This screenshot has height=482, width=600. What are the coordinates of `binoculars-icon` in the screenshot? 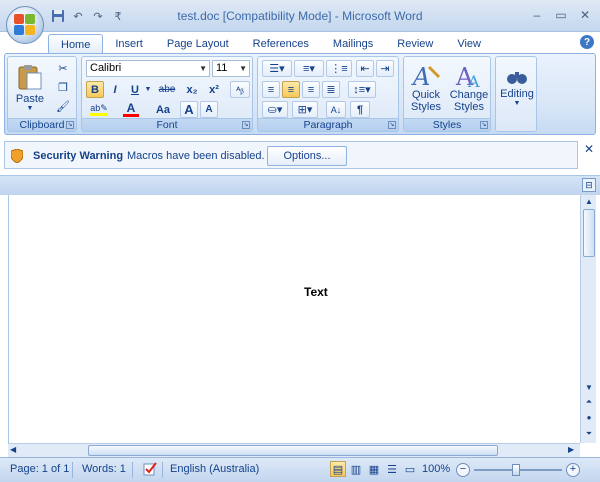 It's located at (517, 77).